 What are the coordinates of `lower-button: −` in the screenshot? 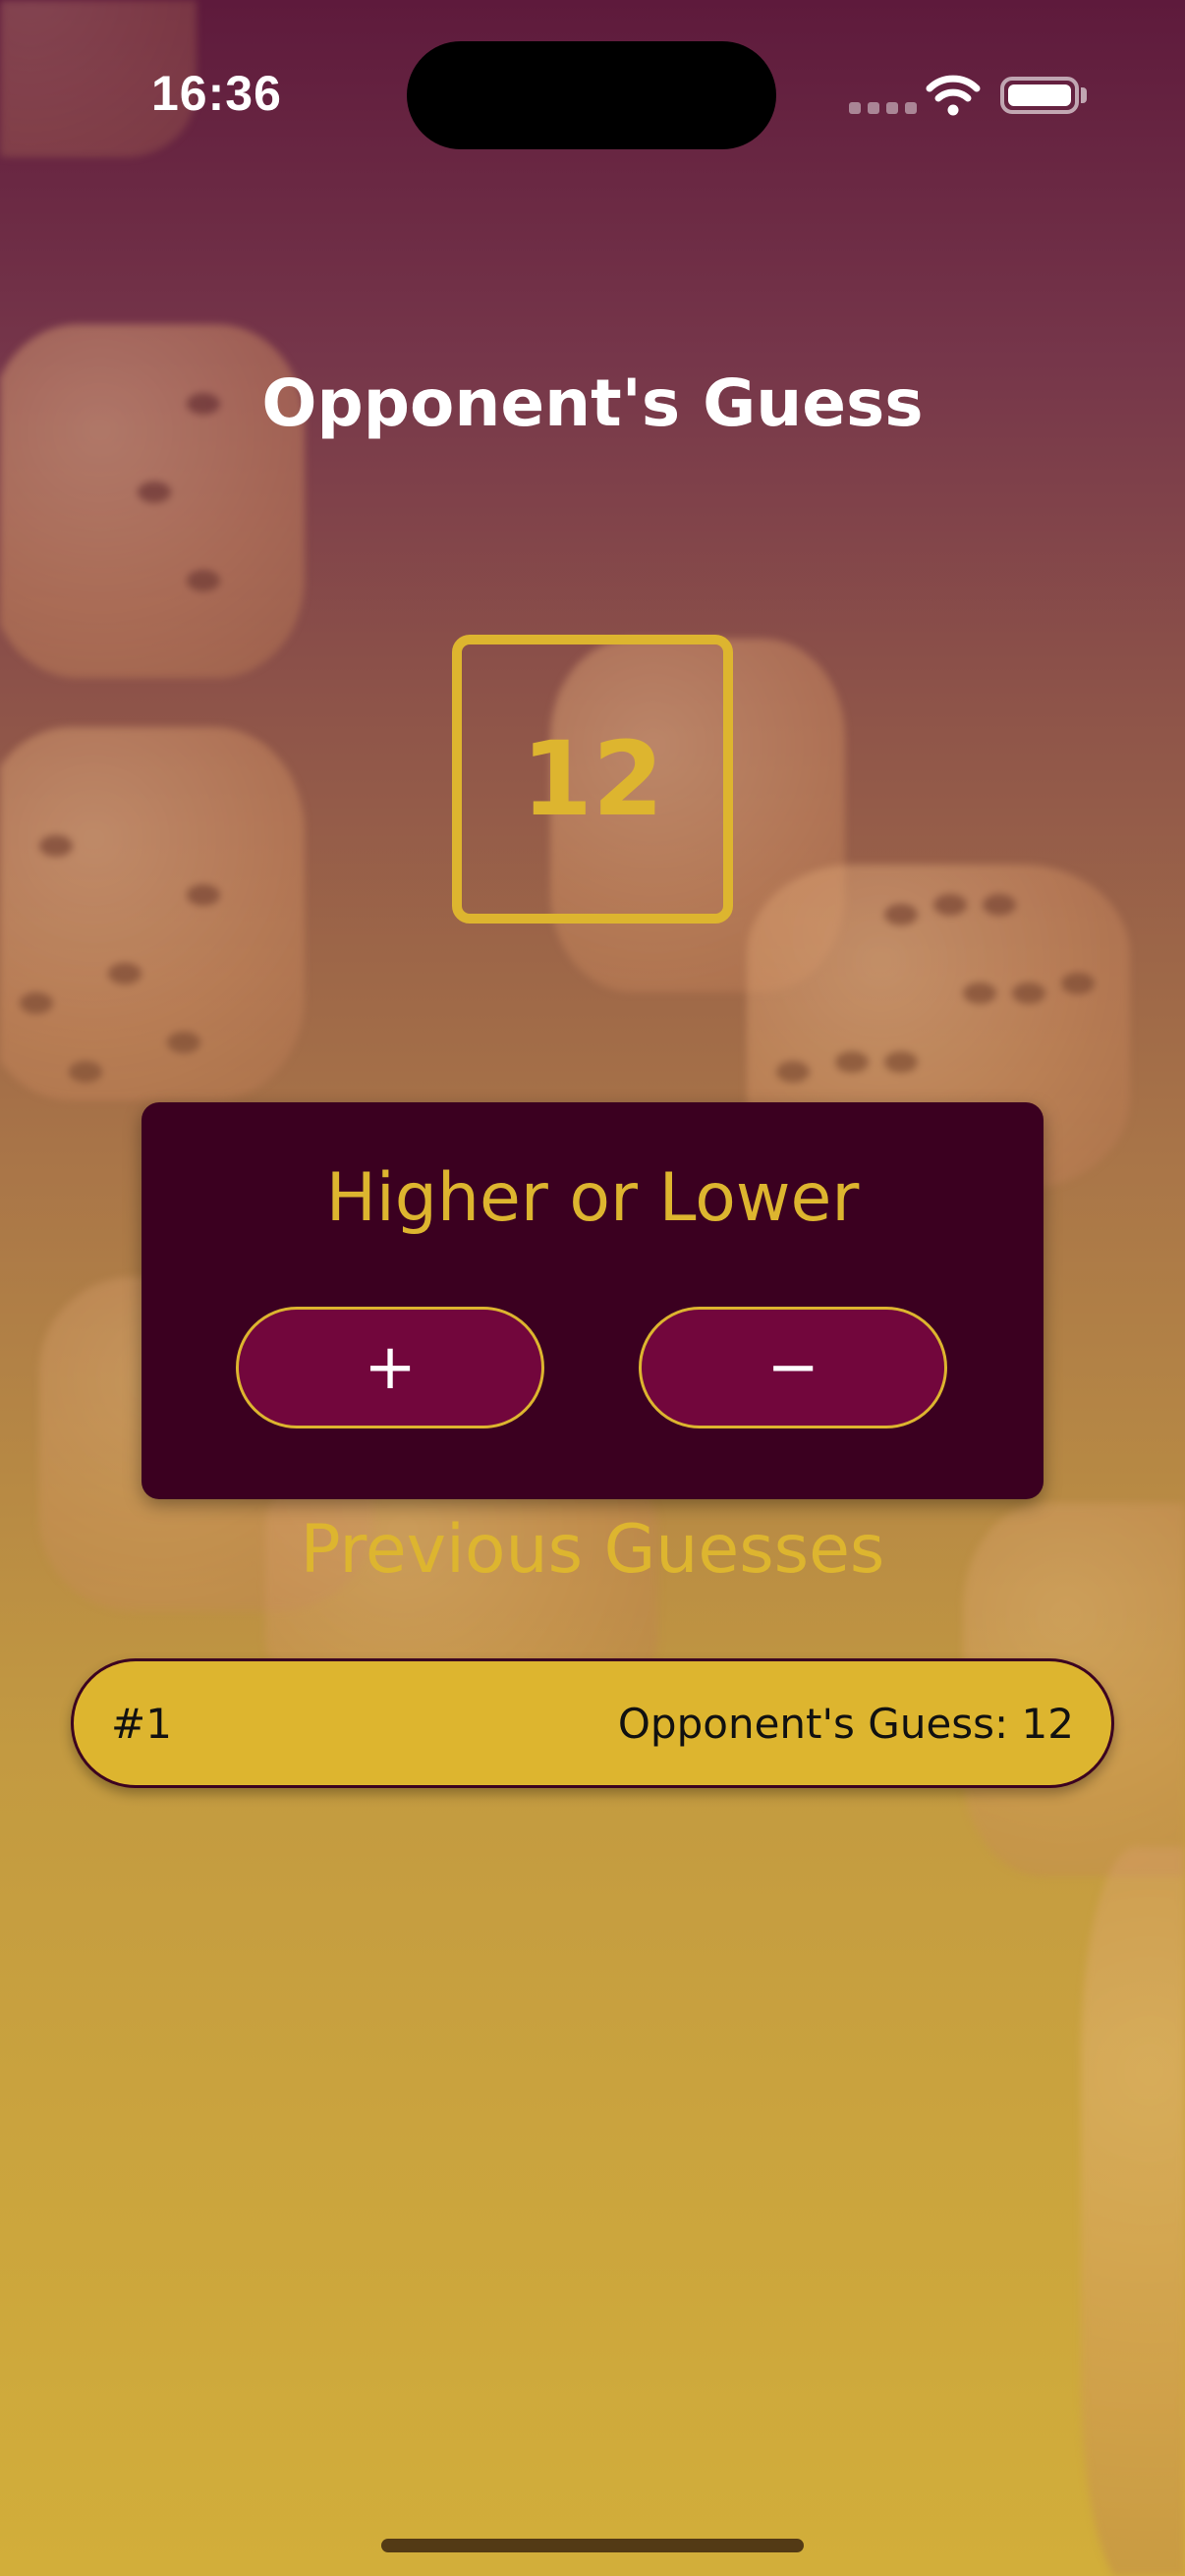 It's located at (793, 1367).